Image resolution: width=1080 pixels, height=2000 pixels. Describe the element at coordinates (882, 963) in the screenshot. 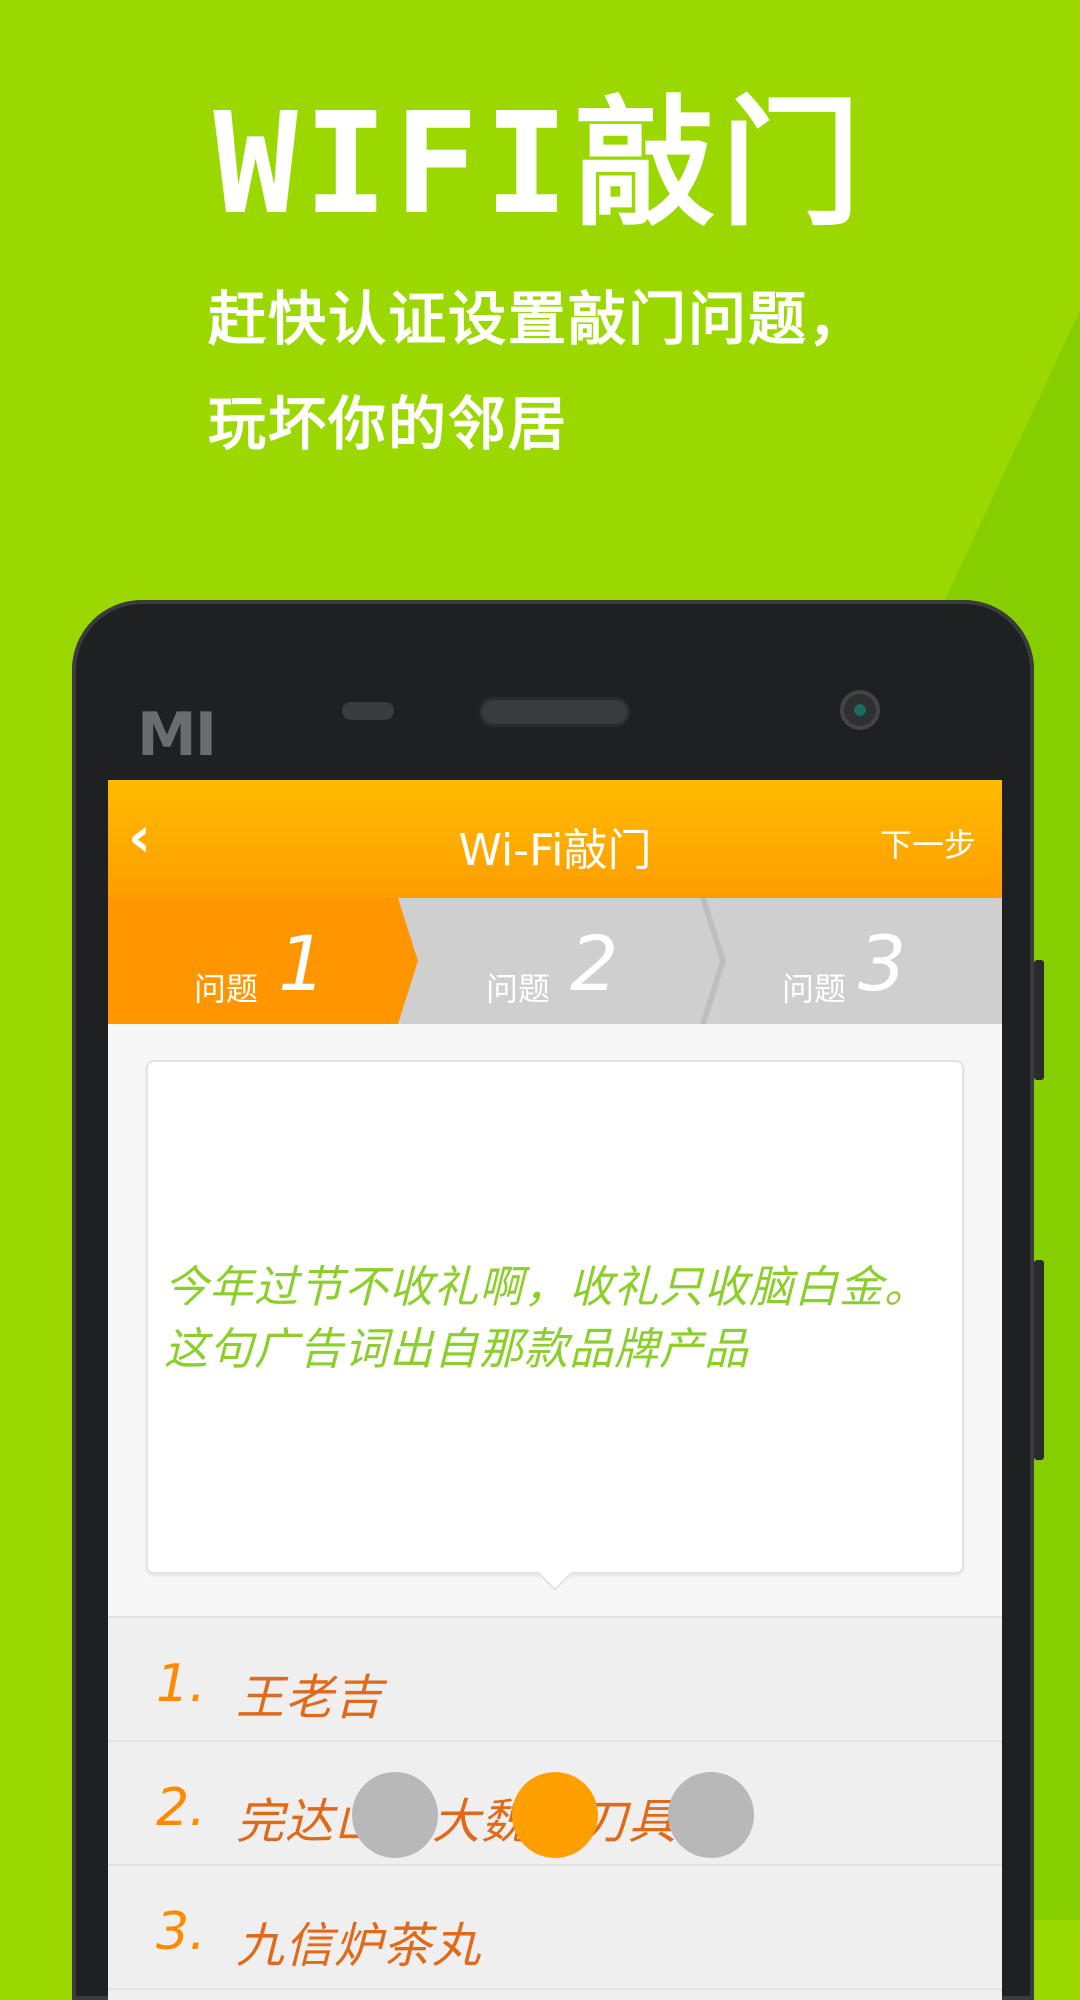

I see `step-number: 3` at that location.